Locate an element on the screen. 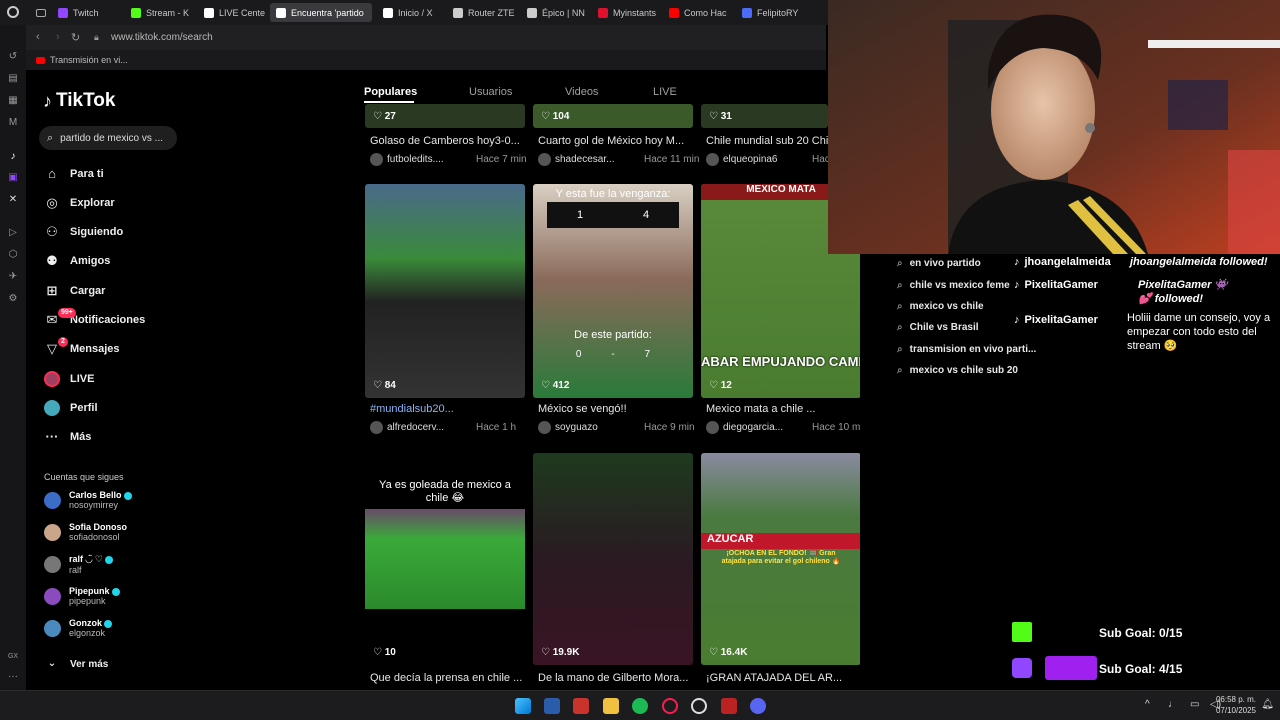 The height and width of the screenshot is (720, 1280). settings-icon: ⬡ is located at coordinates (13, 255).